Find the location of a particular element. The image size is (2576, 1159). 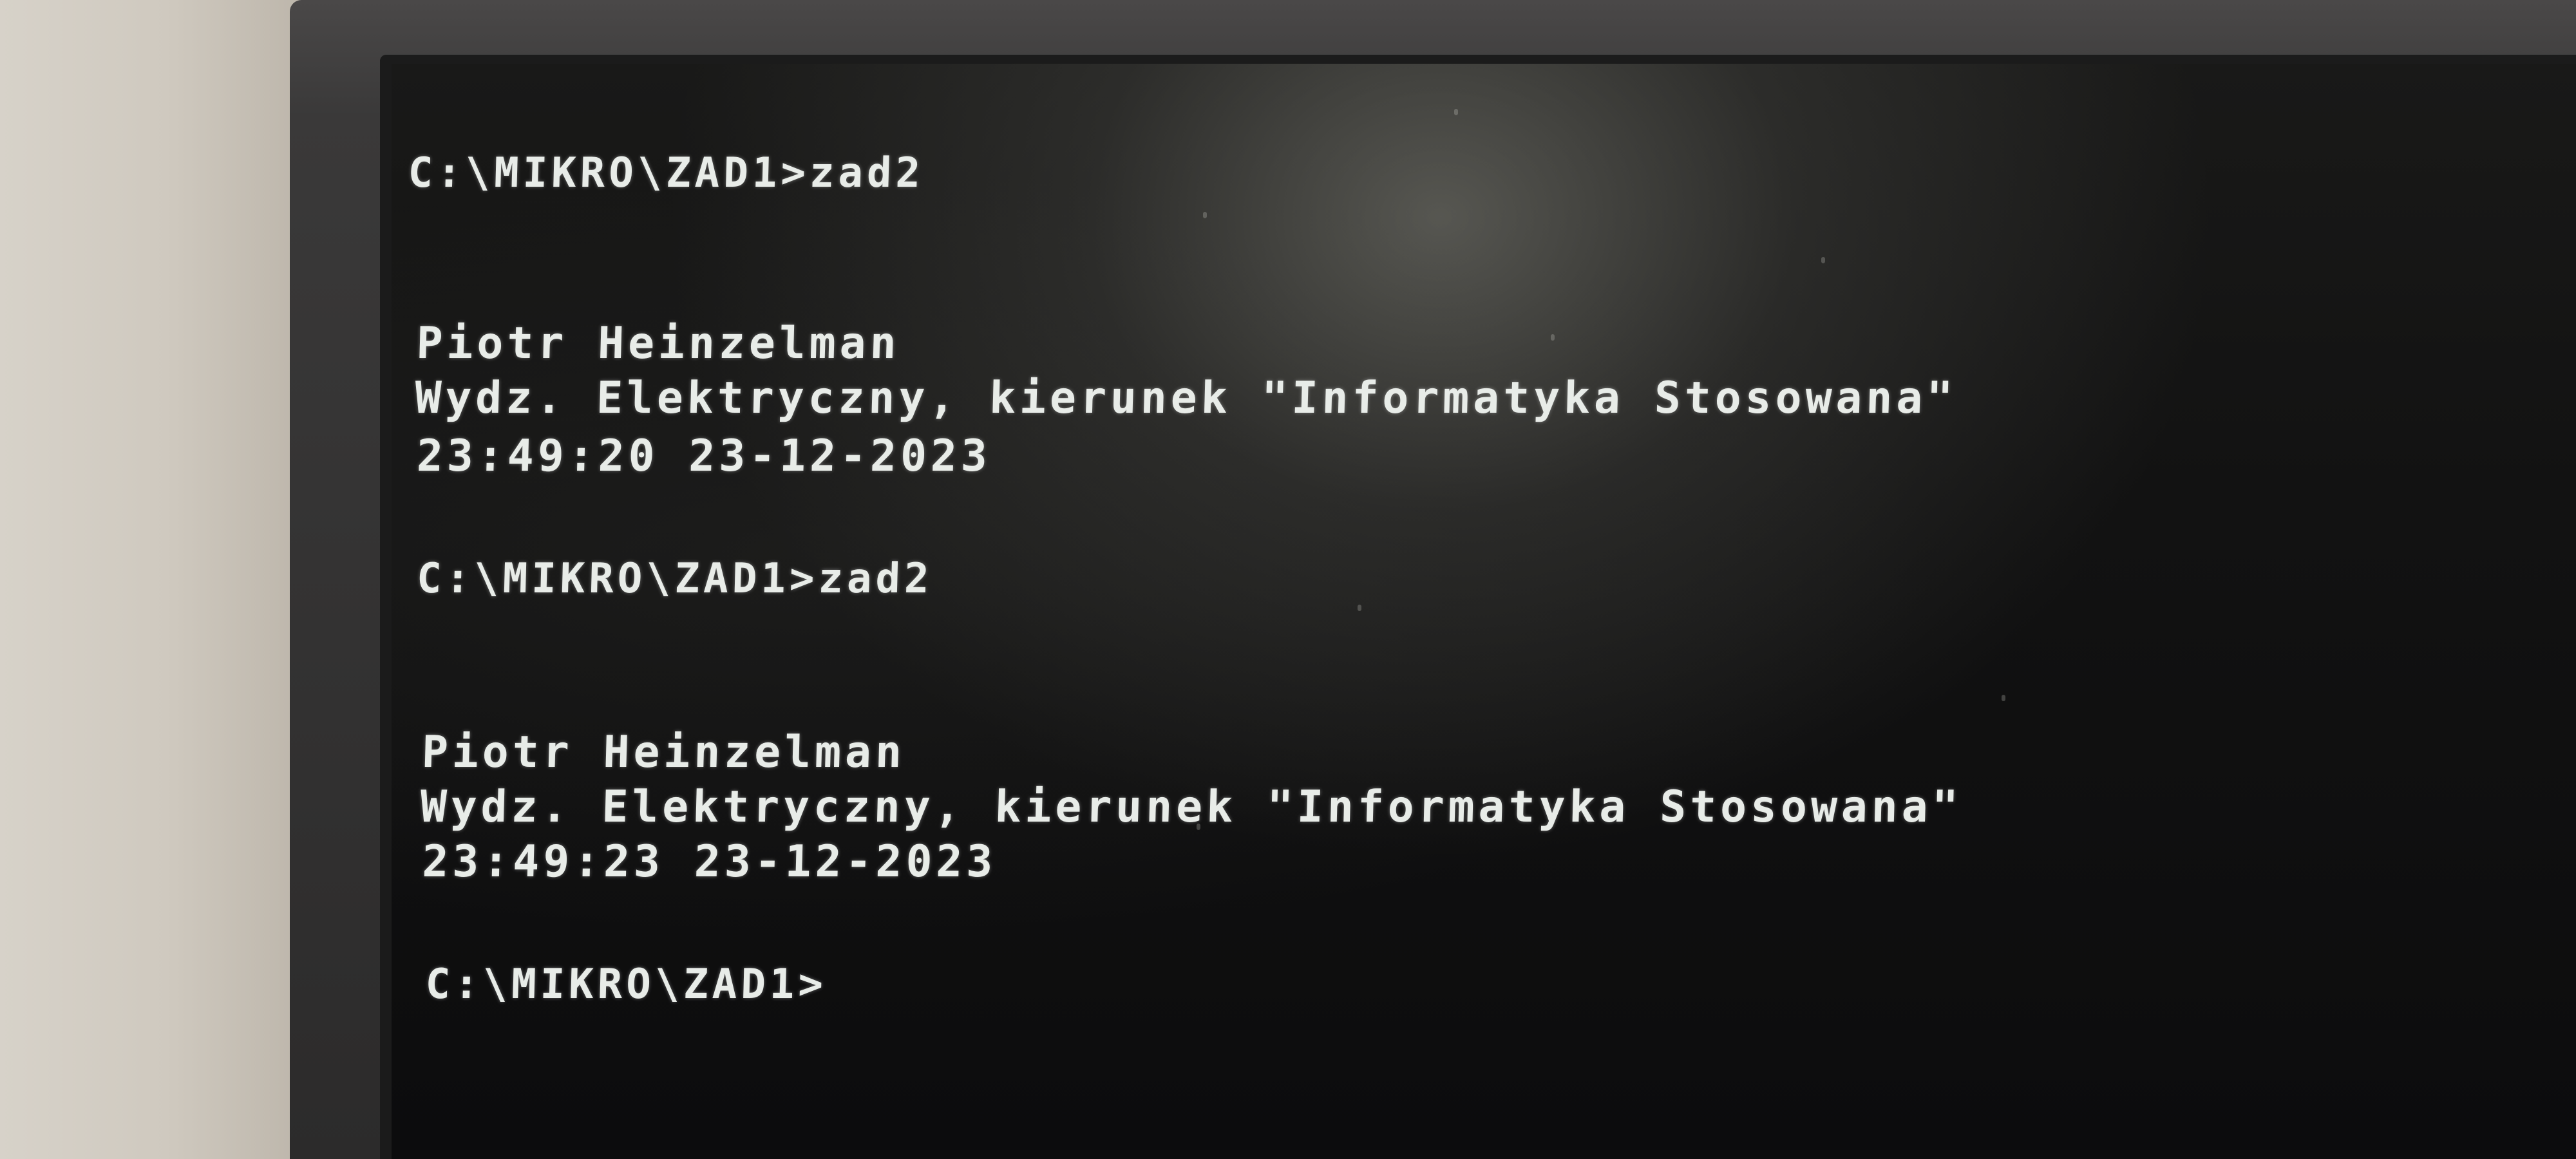

current-command-prompt: C:\MIKRO\ZAD1> is located at coordinates (626, 984).